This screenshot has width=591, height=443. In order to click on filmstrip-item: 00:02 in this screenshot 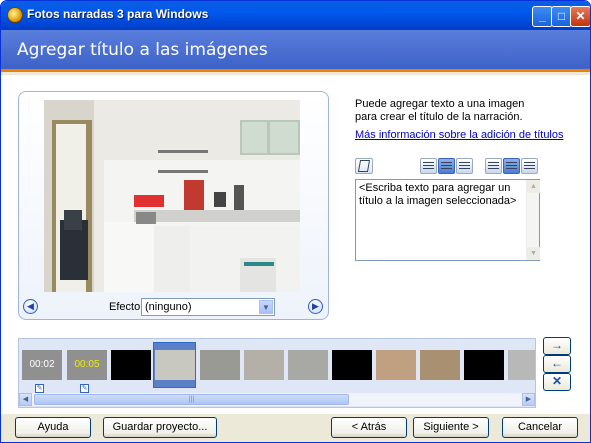, I will do `click(42, 365)`.